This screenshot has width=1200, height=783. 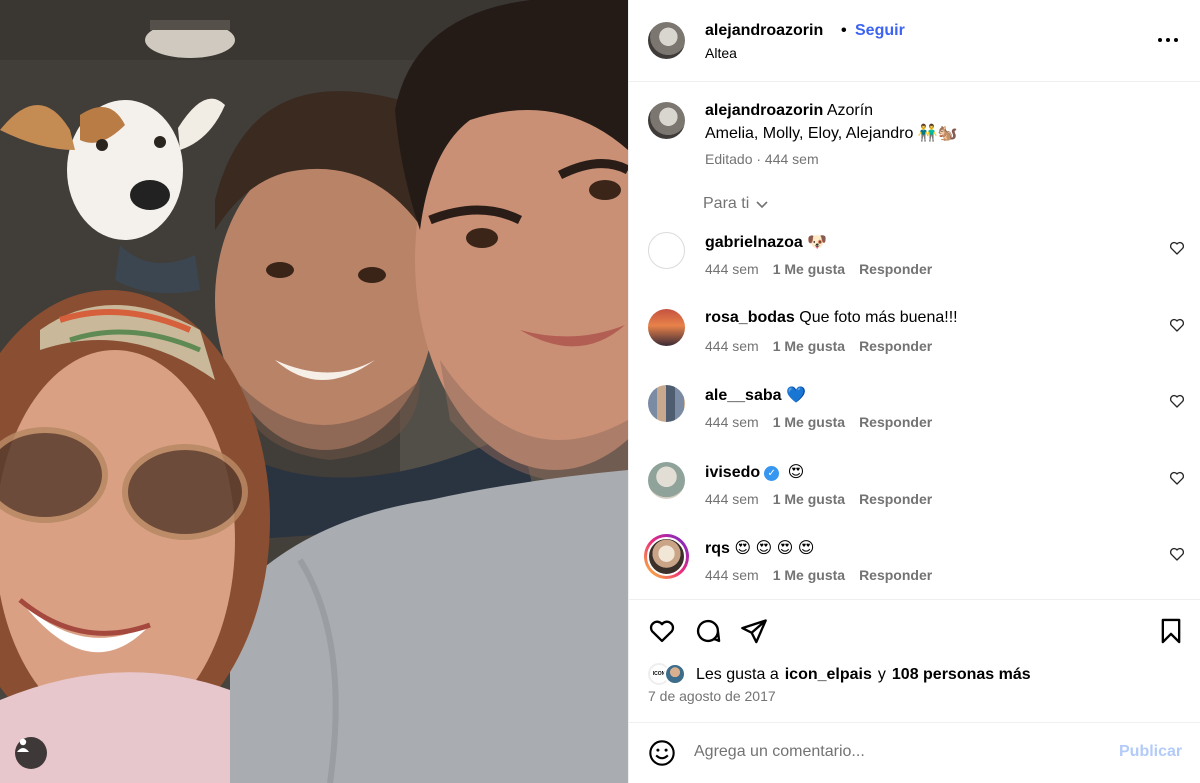 I want to click on comments-filter-dropdown: Para ti, so click(x=736, y=204).